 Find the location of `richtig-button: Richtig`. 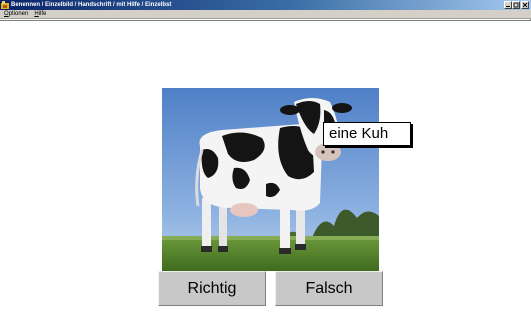

richtig-button: Richtig is located at coordinates (212, 288).